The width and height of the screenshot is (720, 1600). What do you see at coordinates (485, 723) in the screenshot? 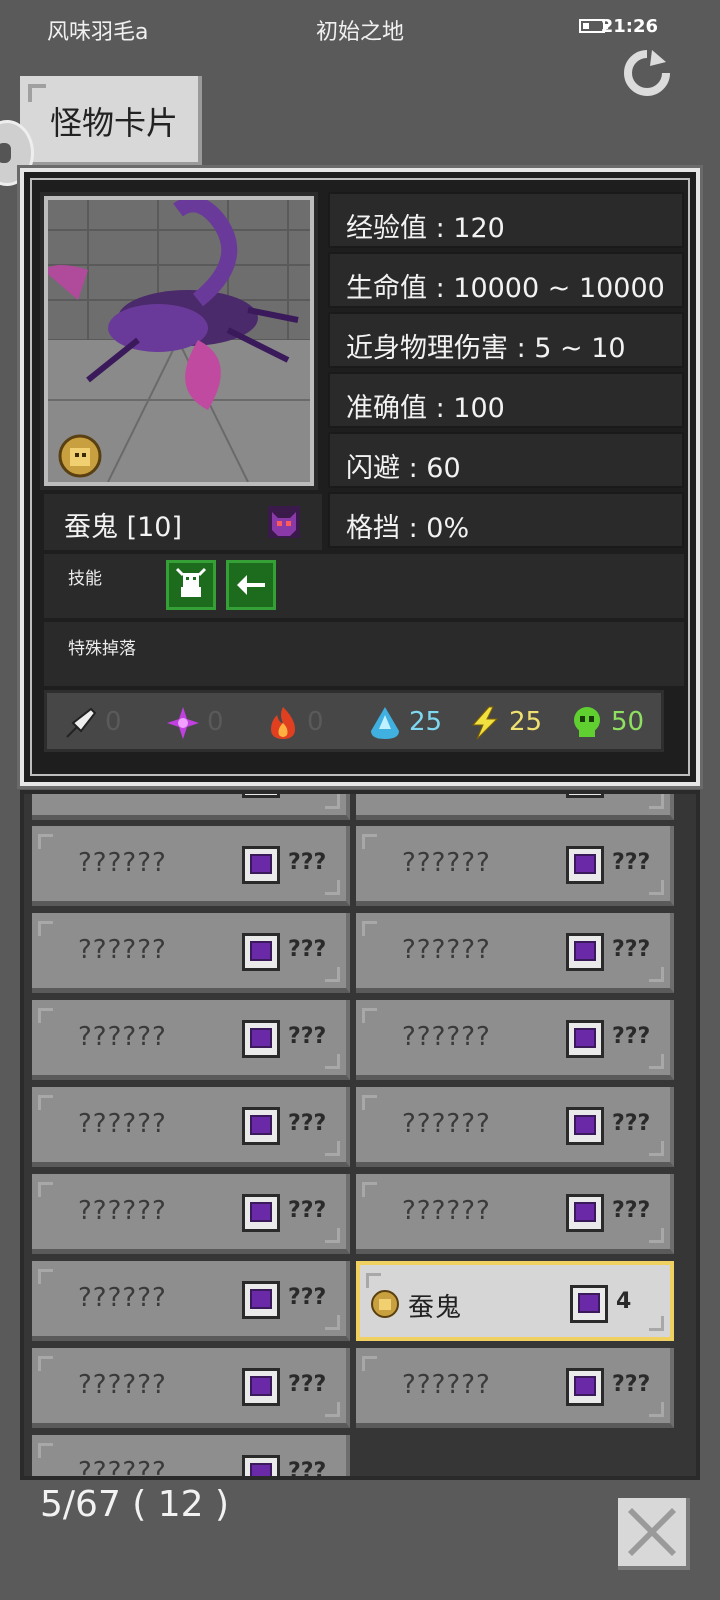
I see `lightning-resist-icon` at bounding box center [485, 723].